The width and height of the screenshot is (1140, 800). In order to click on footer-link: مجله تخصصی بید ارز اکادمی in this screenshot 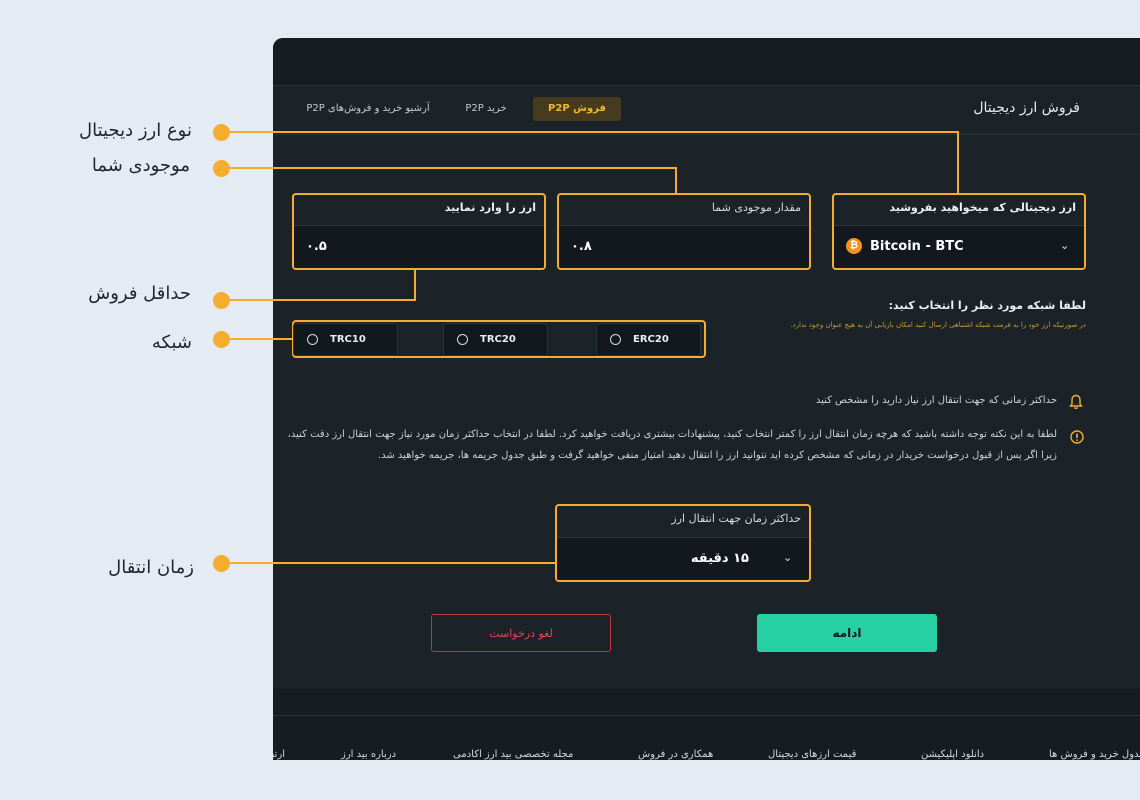, I will do `click(513, 754)`.